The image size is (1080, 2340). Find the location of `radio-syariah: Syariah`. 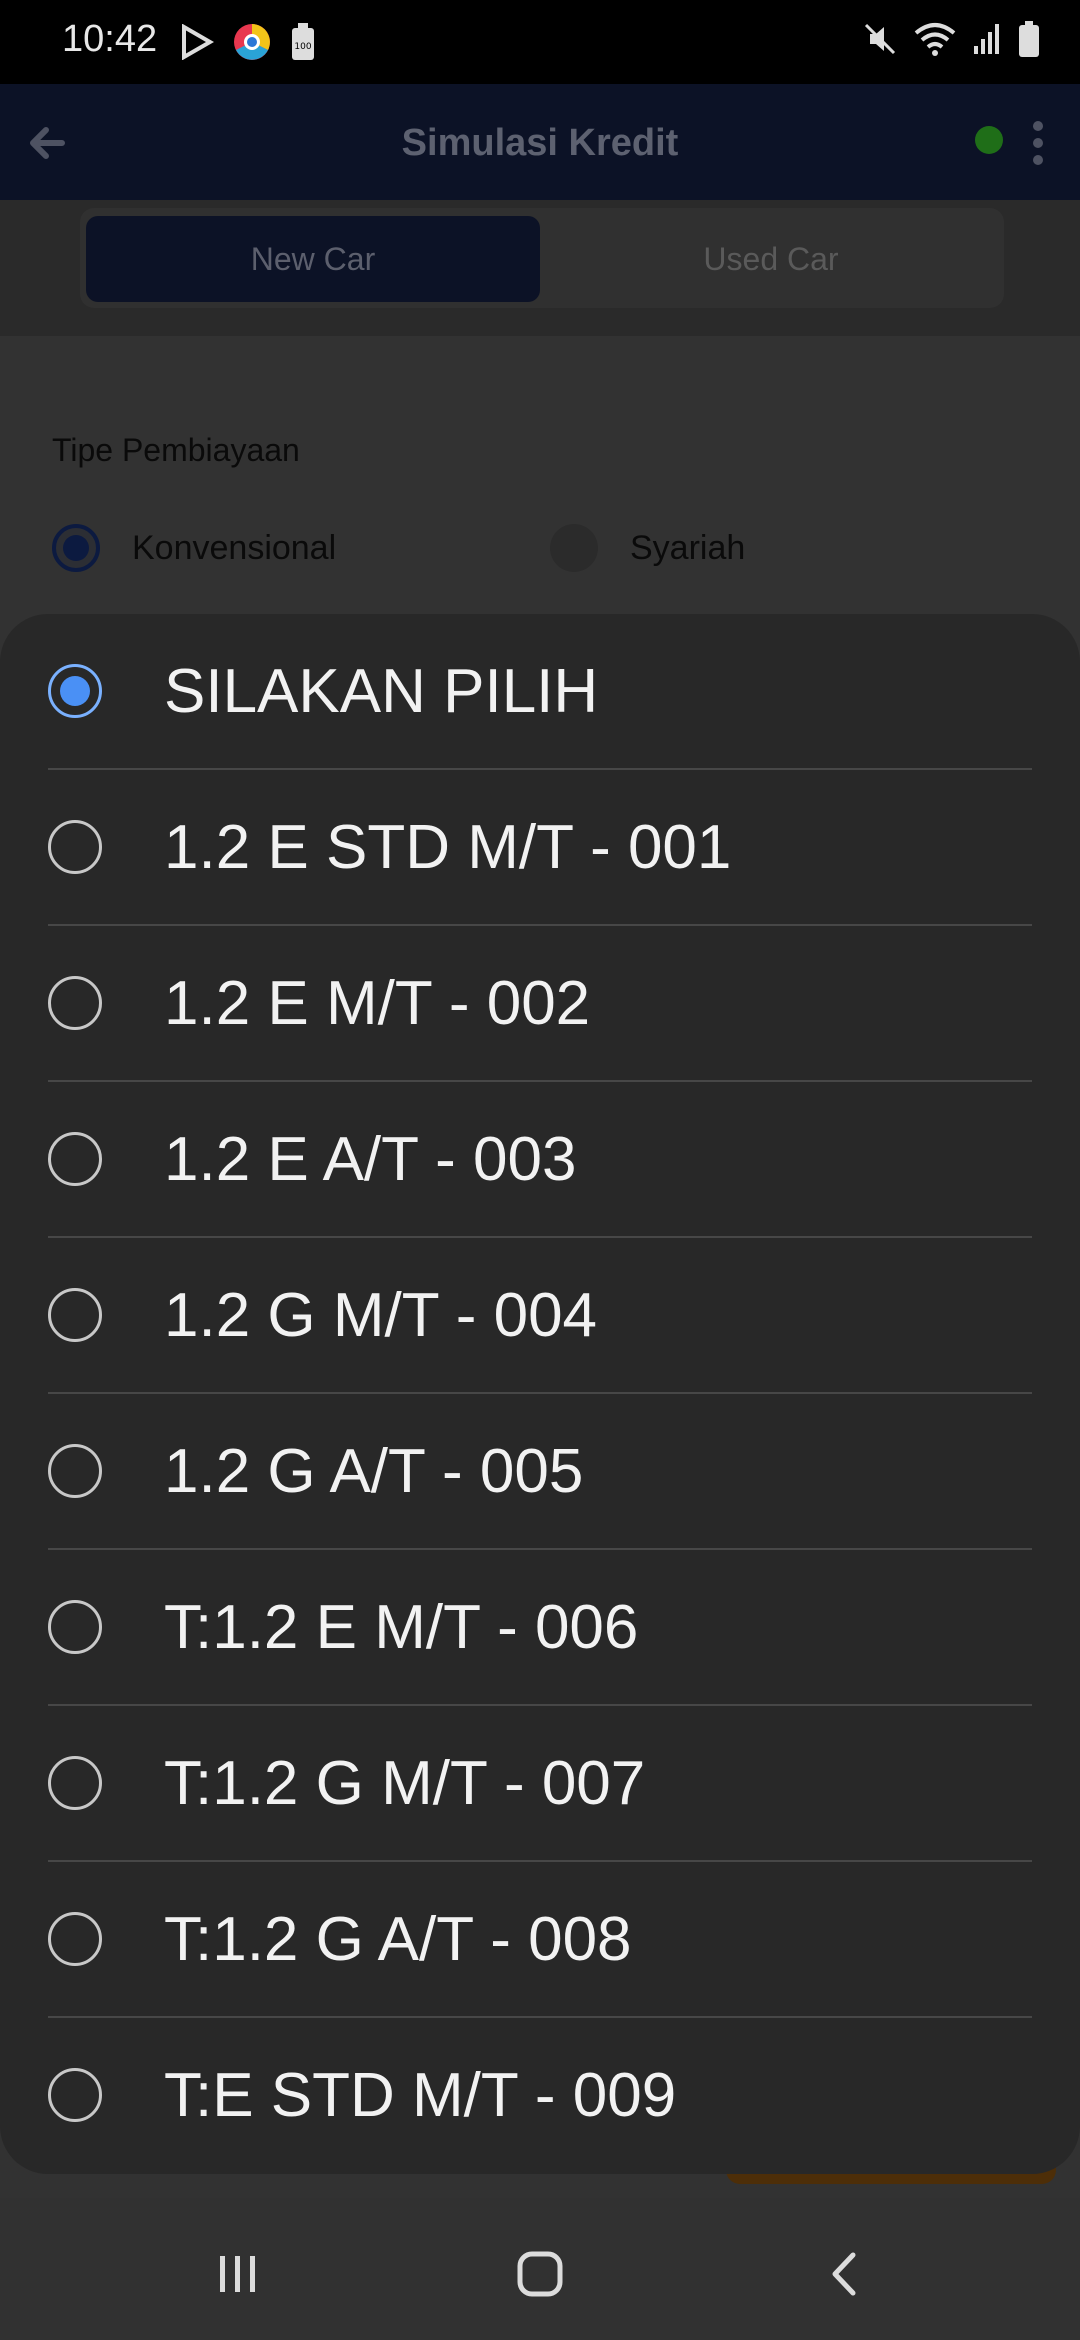

radio-syariah: Syariah is located at coordinates (647, 548).